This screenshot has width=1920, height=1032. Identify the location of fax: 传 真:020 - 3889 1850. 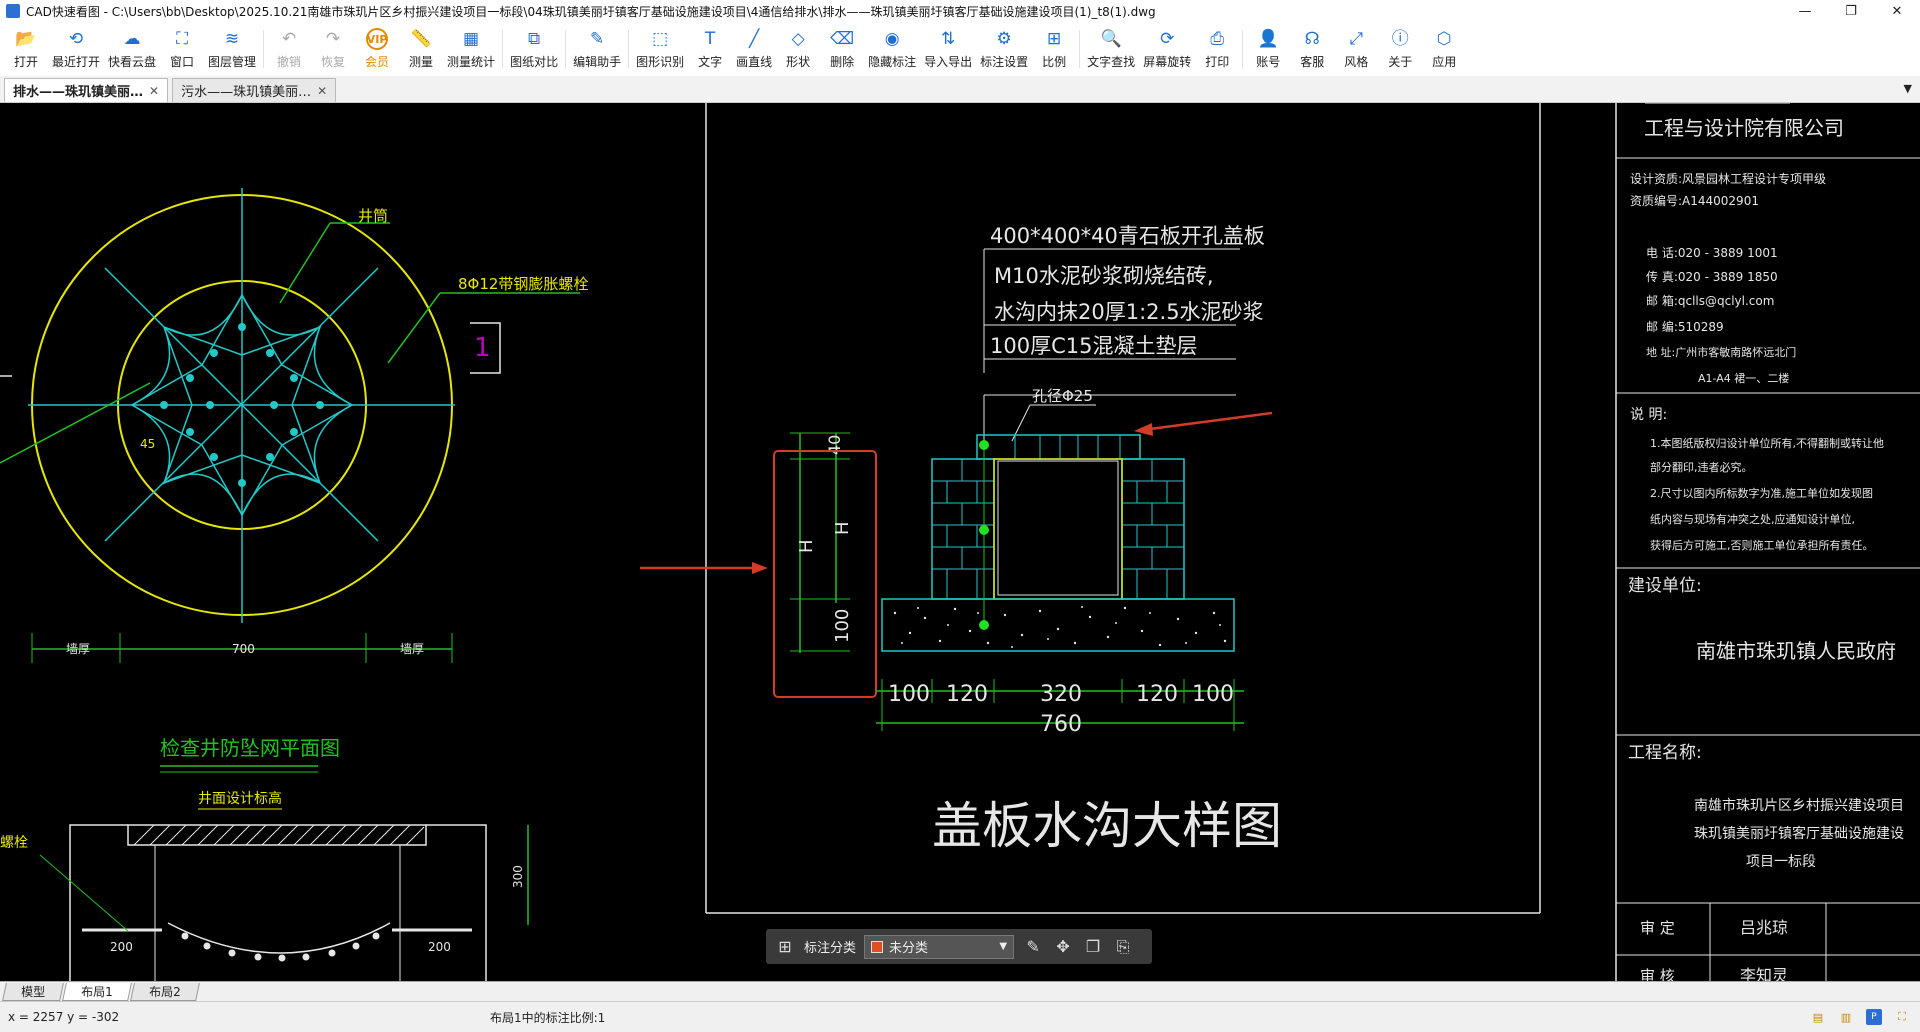
(1712, 276).